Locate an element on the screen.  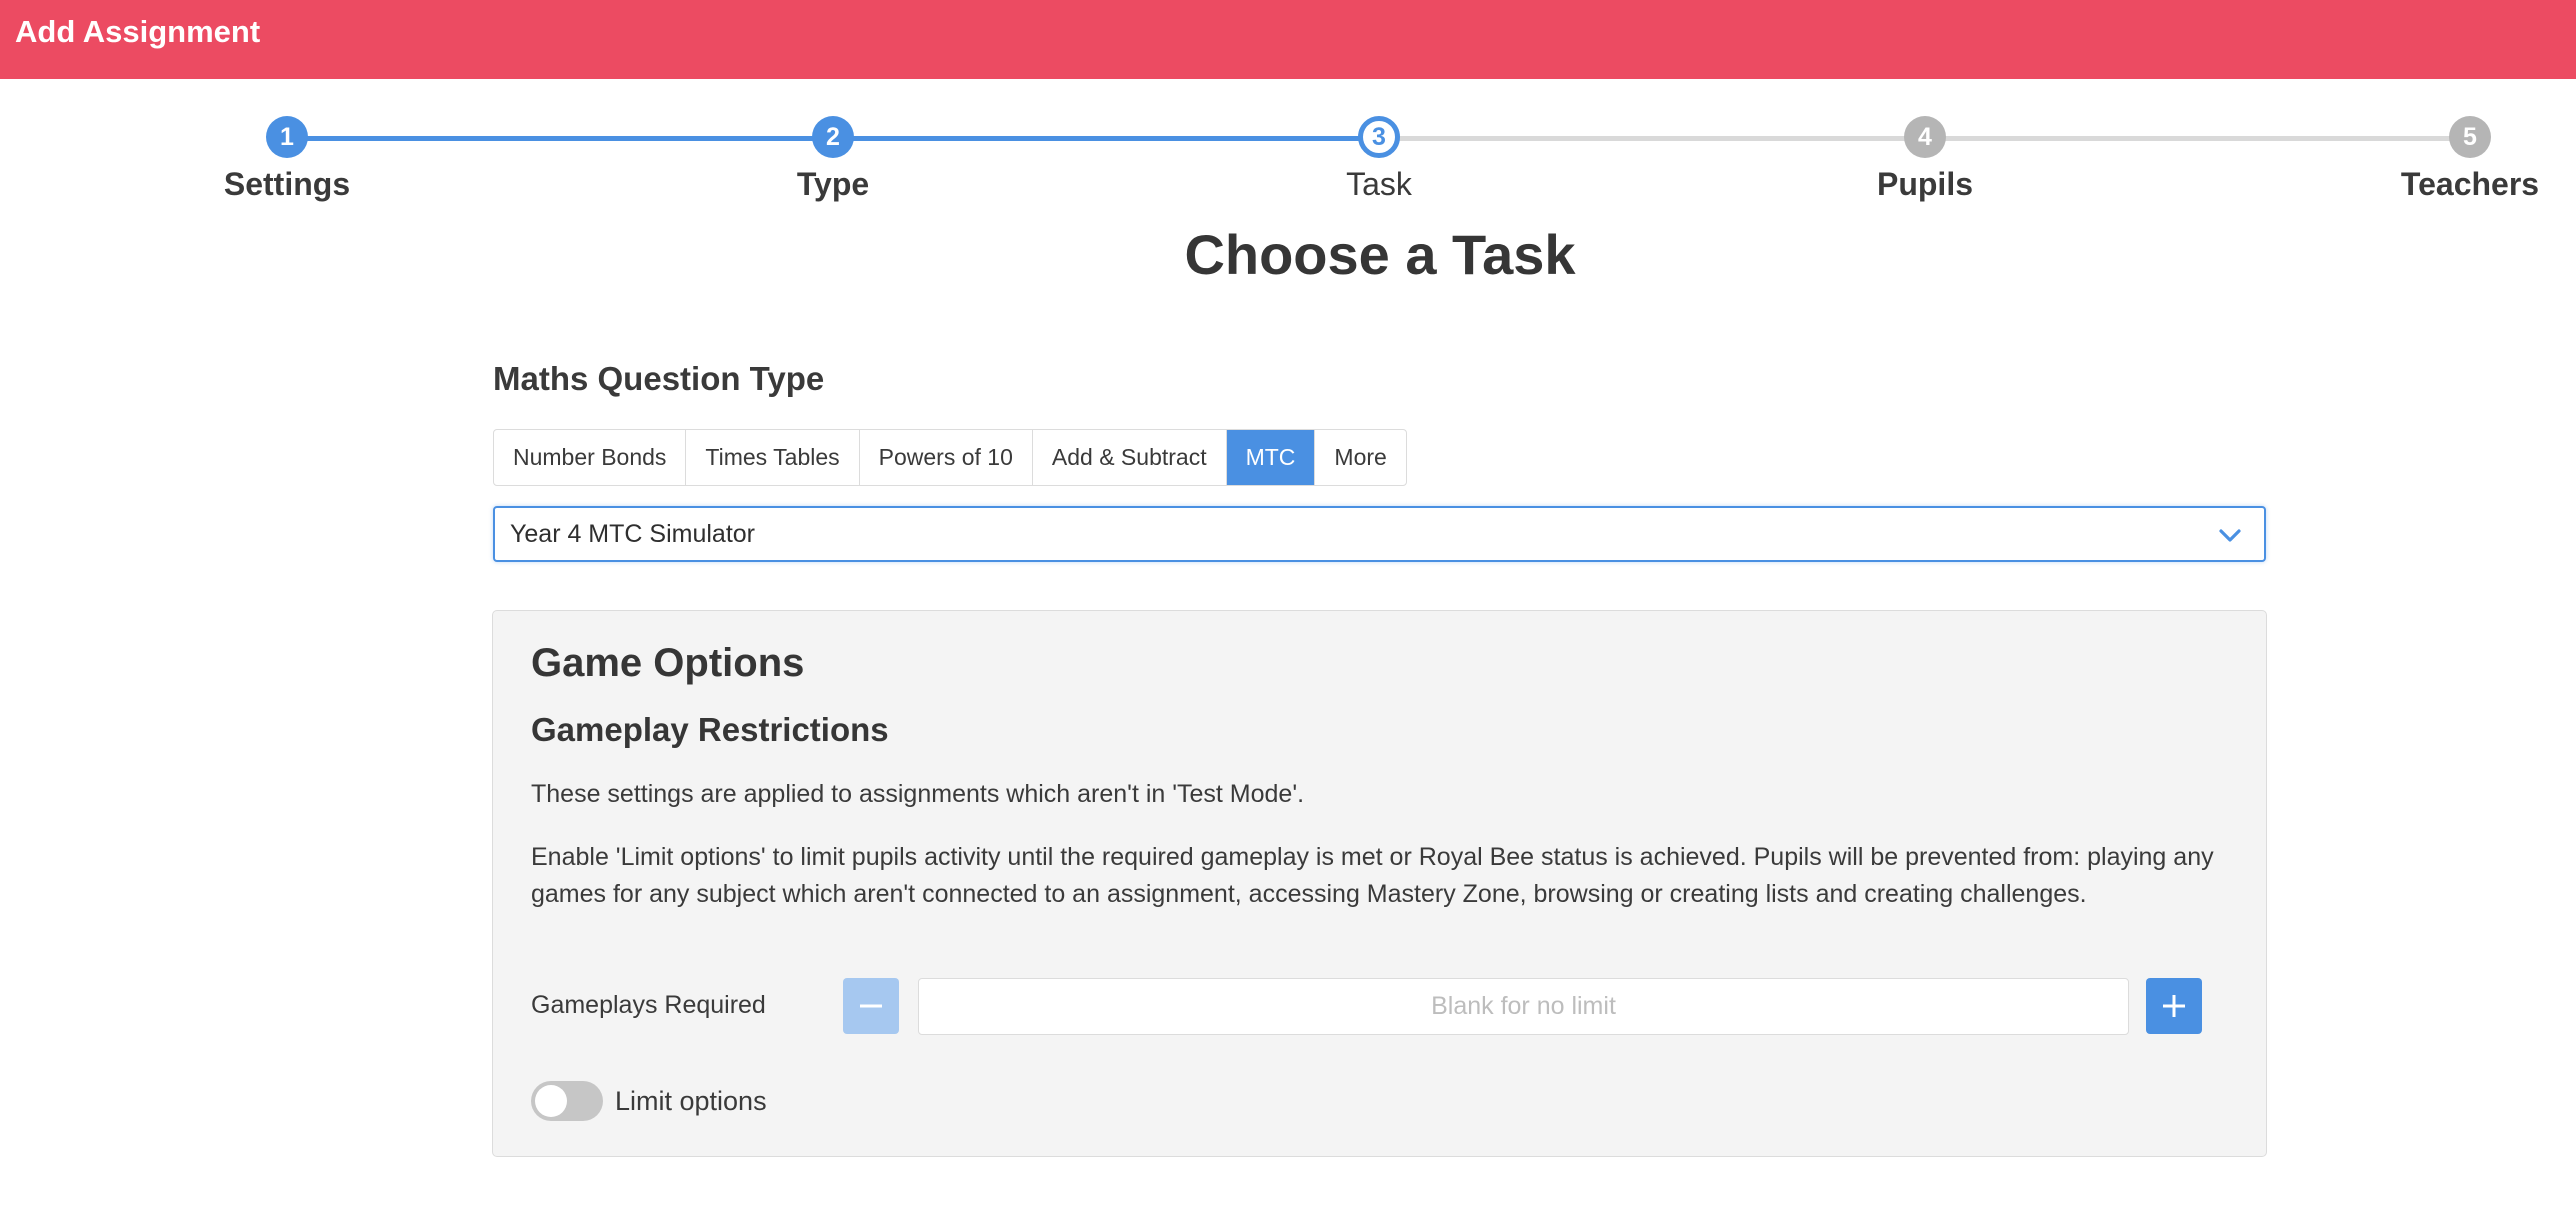
decrease-gameplays-button is located at coordinates (871, 1006).